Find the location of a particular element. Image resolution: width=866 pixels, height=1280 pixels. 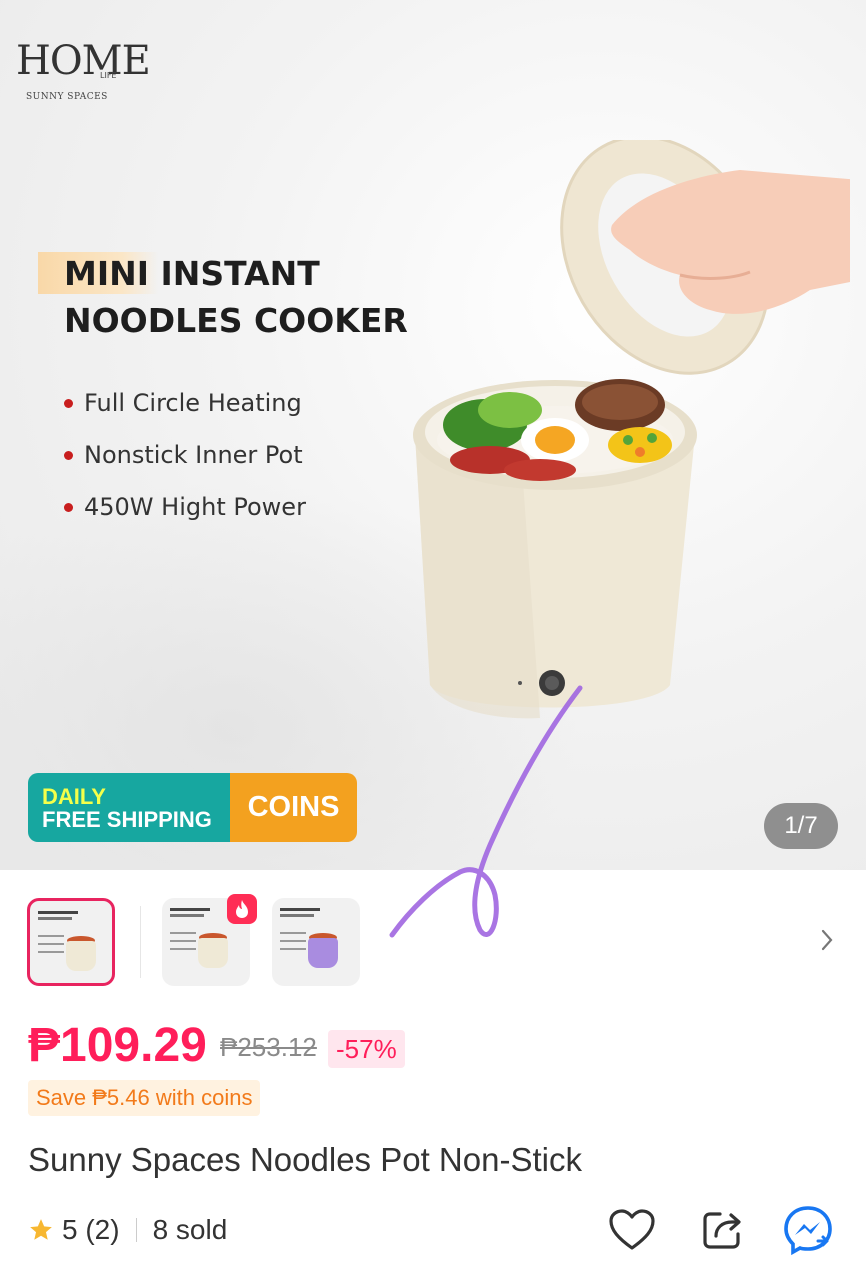

badge-free-shipping: FREE SHIPPING is located at coordinates (127, 819).